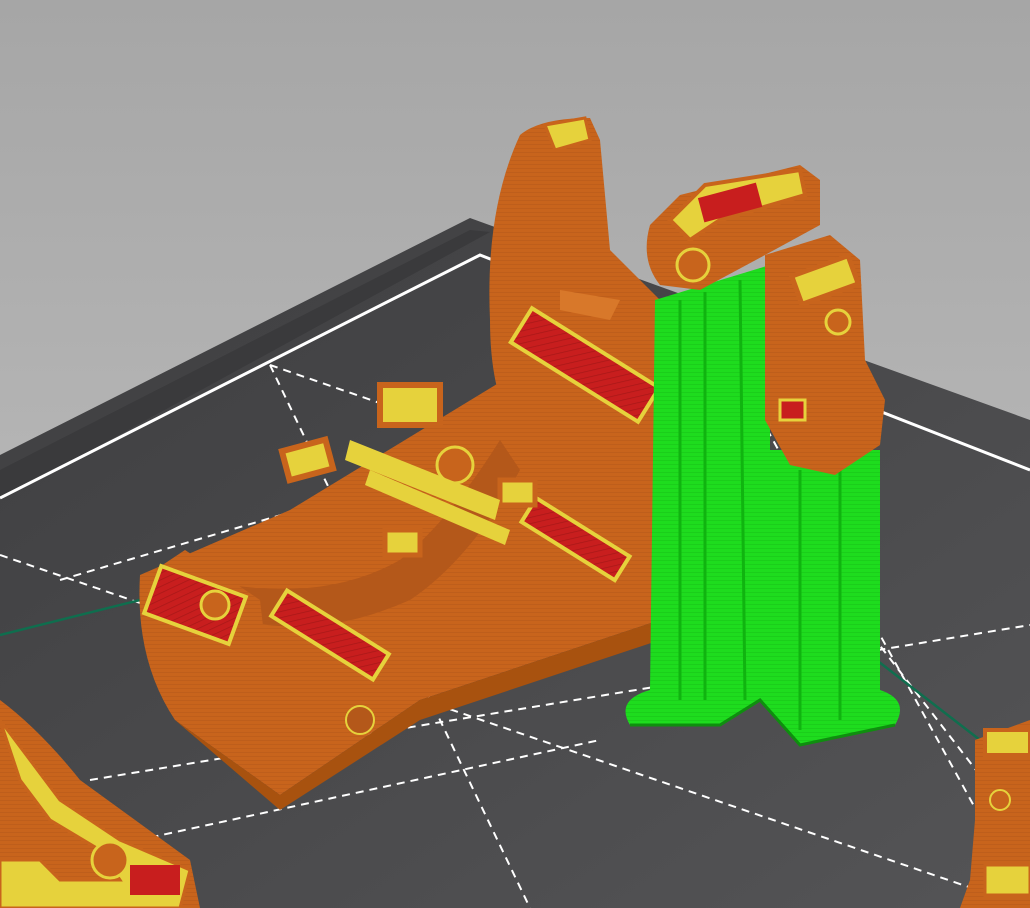  I want to click on bracket-post-hole, so click(838, 322).